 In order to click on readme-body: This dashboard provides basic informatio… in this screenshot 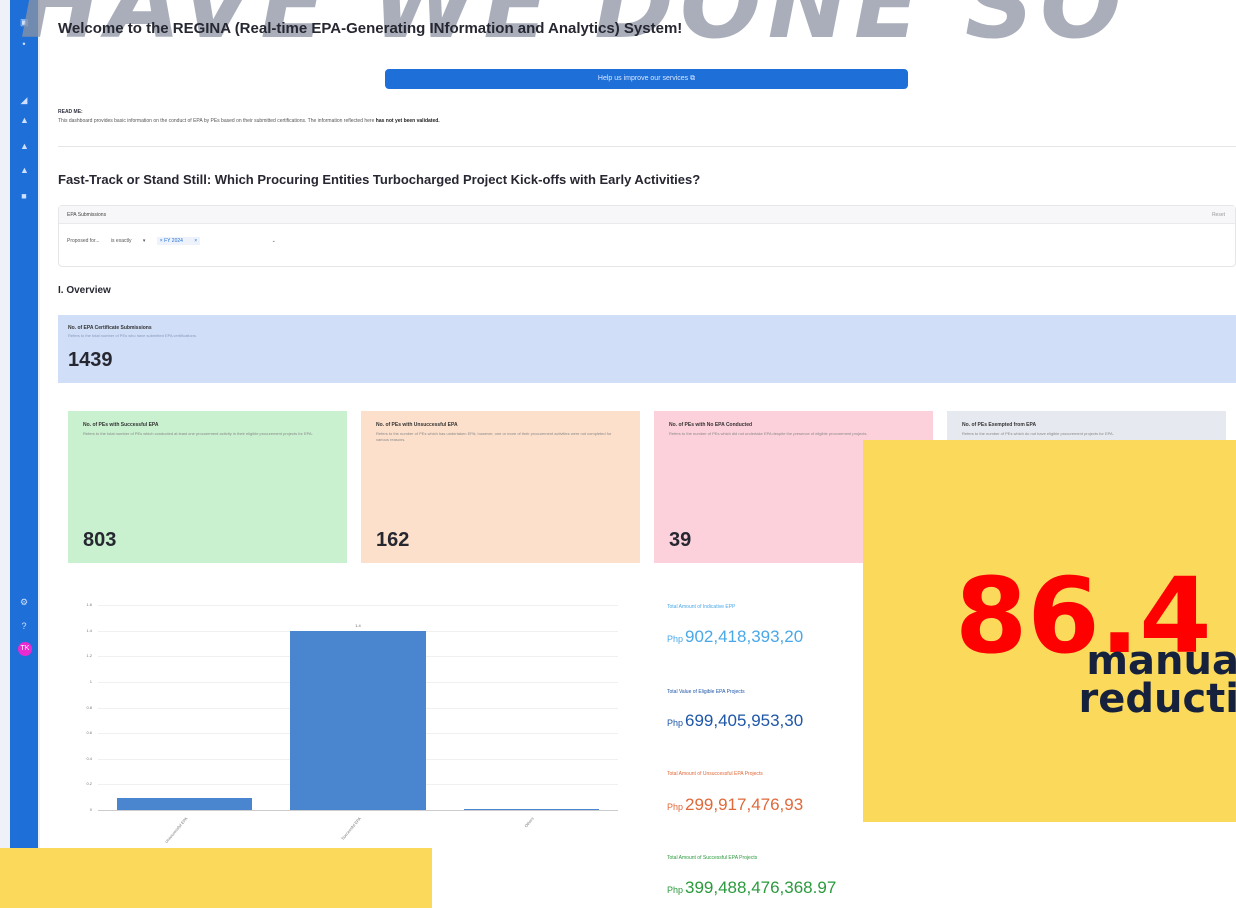, I will do `click(216, 121)`.